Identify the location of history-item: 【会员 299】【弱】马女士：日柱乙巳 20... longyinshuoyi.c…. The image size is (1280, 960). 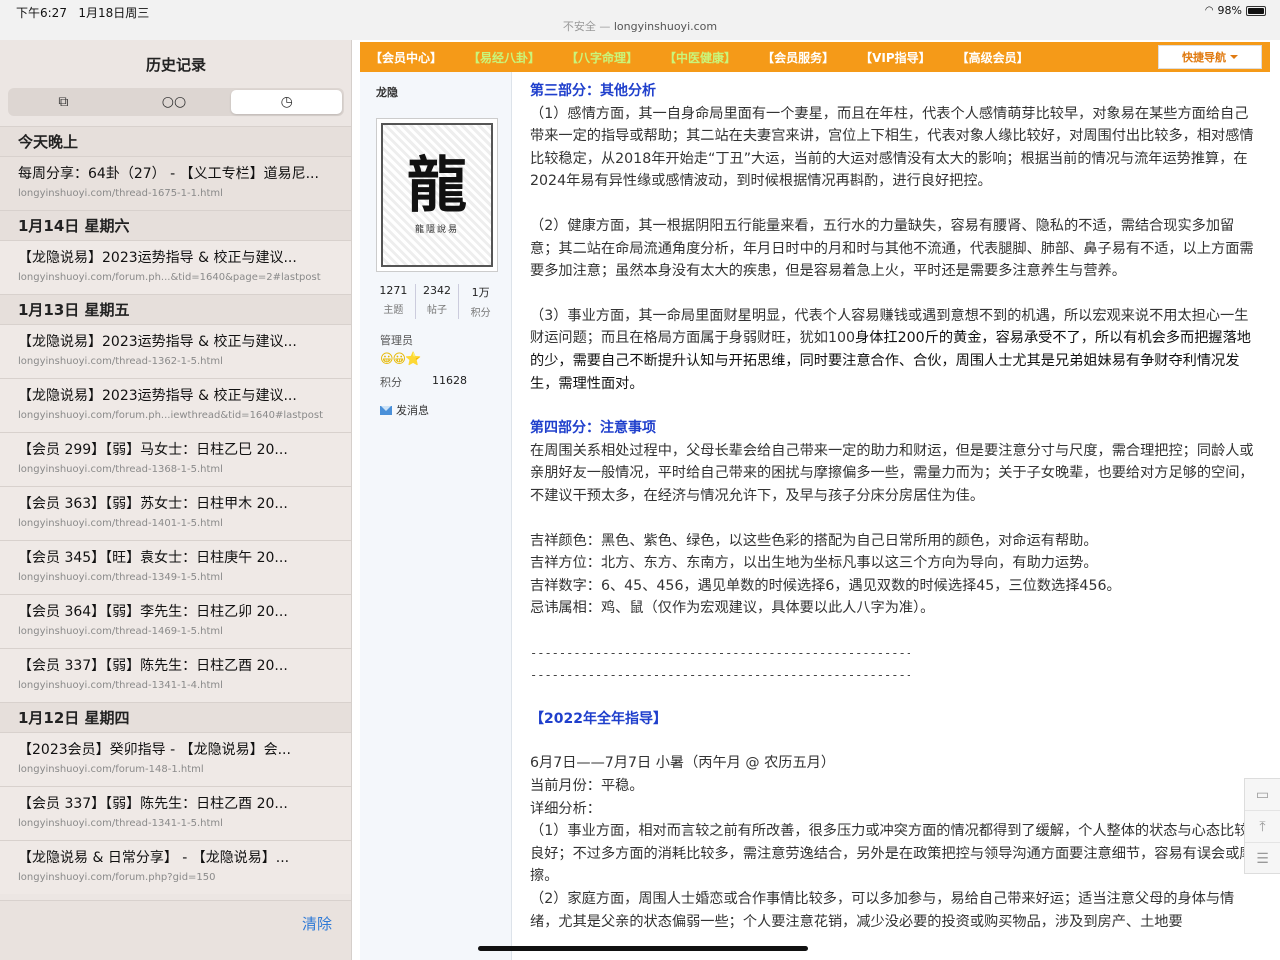
(175, 459).